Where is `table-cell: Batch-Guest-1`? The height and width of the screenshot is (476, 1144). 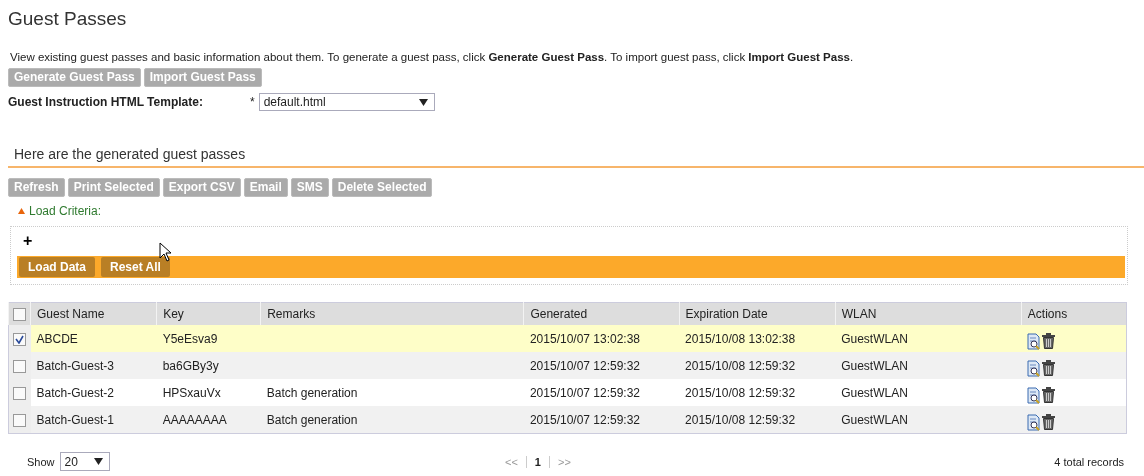 table-cell: Batch-Guest-1 is located at coordinates (75, 419).